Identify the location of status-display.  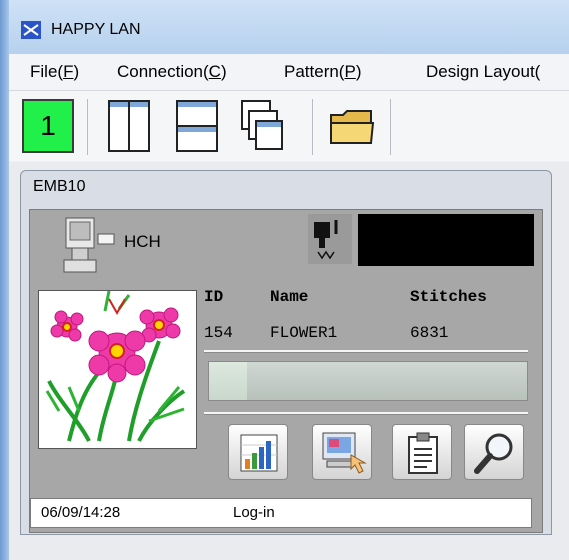
(446, 240).